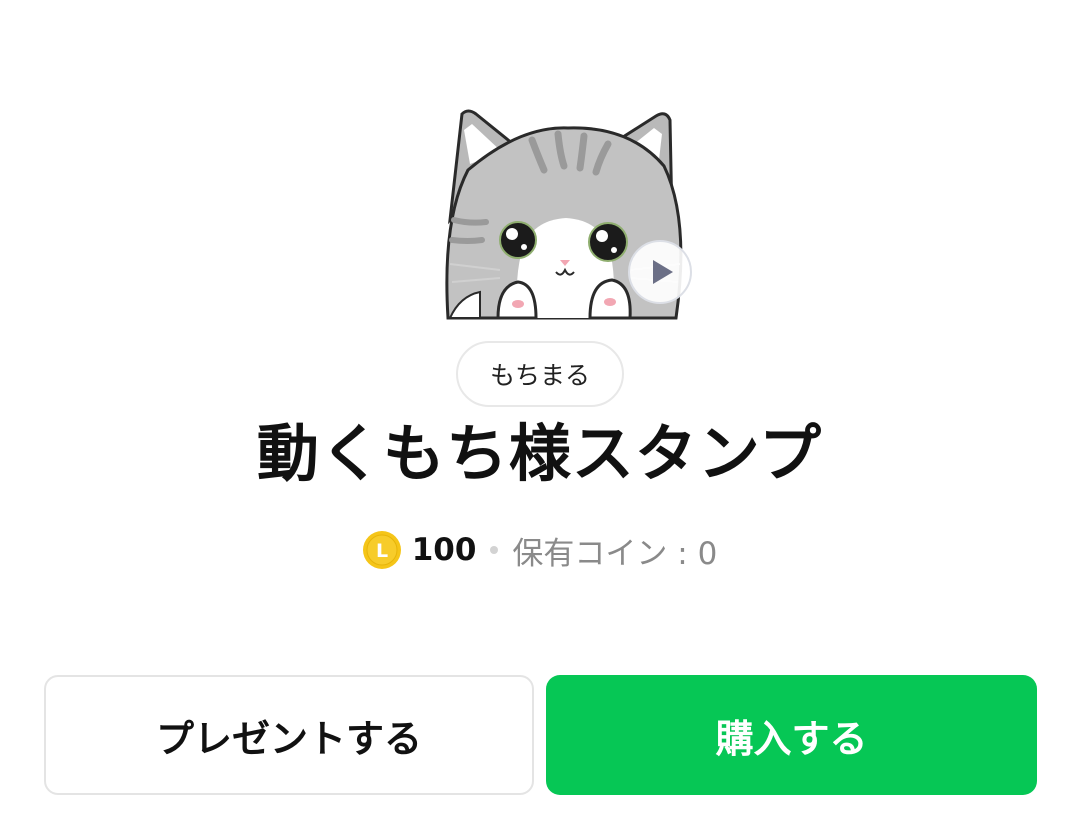  I want to click on present-button: プレゼントする, so click(289, 735).